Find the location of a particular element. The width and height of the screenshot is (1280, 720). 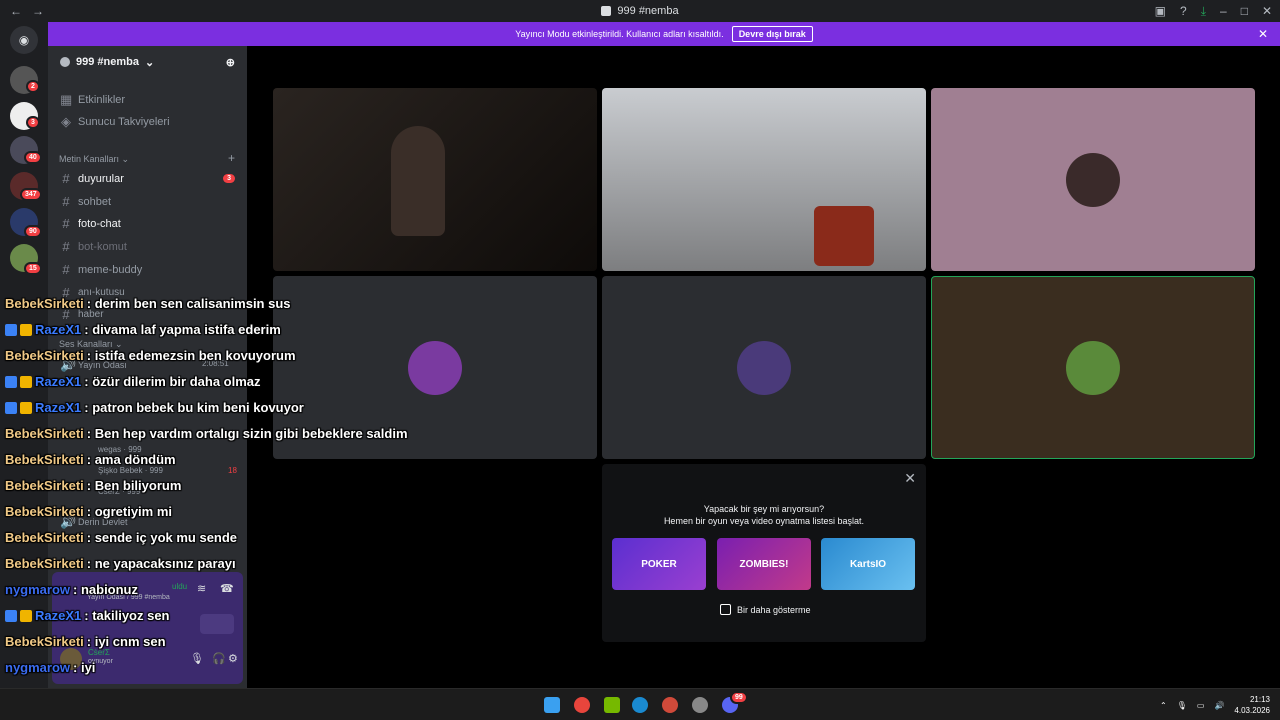

server-badge: 15 is located at coordinates (33, 268).